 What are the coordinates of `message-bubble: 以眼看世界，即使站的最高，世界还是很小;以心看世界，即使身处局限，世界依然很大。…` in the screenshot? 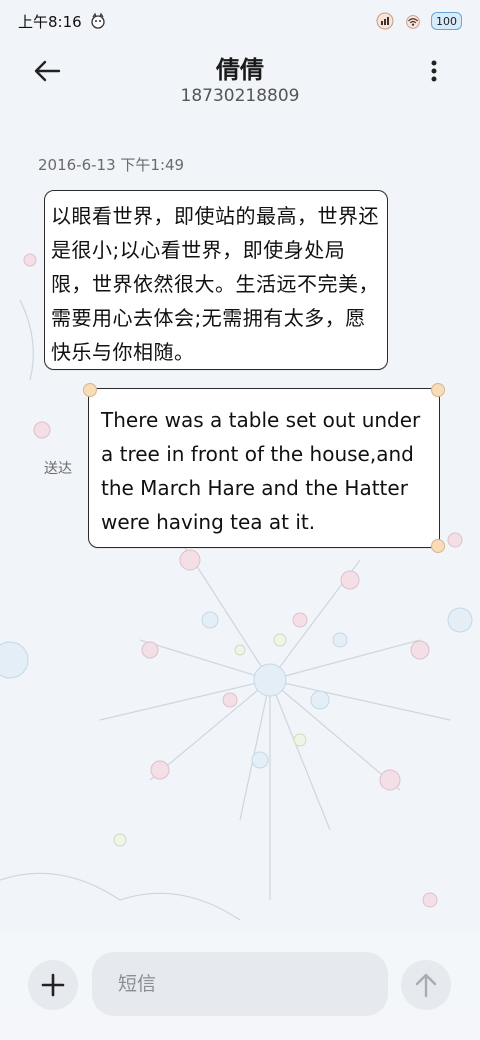 It's located at (216, 280).